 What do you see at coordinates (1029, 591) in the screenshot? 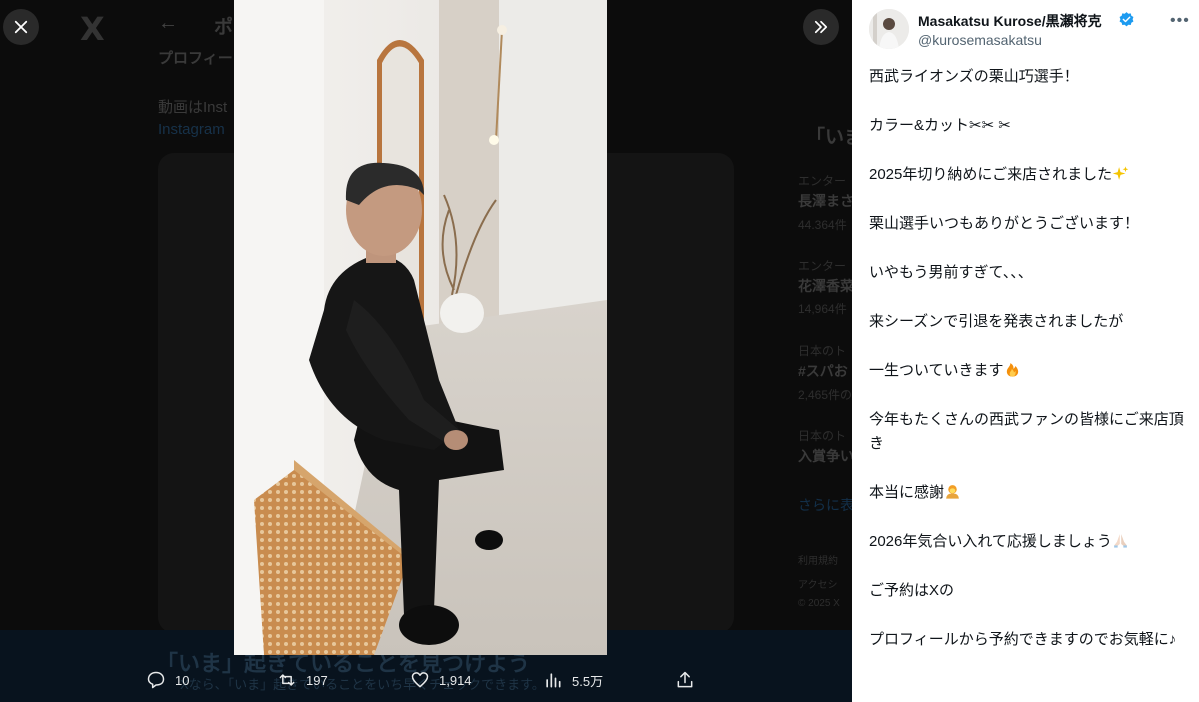
I see `post-paragraph: ご予約はXの` at bounding box center [1029, 591].